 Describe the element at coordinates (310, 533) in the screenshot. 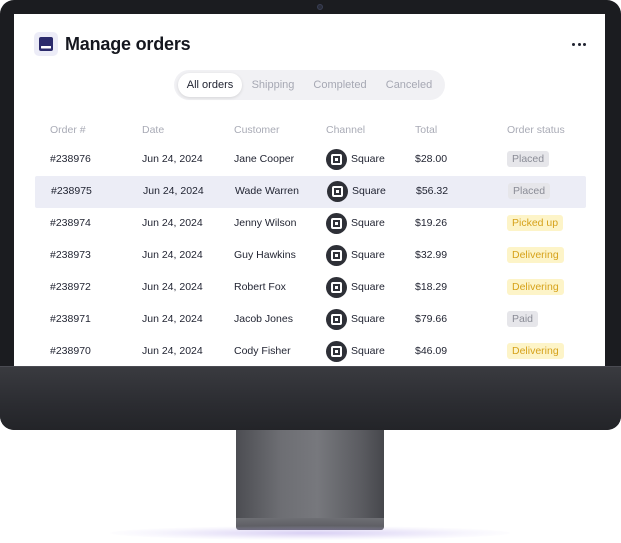

I see `floor-glow` at that location.